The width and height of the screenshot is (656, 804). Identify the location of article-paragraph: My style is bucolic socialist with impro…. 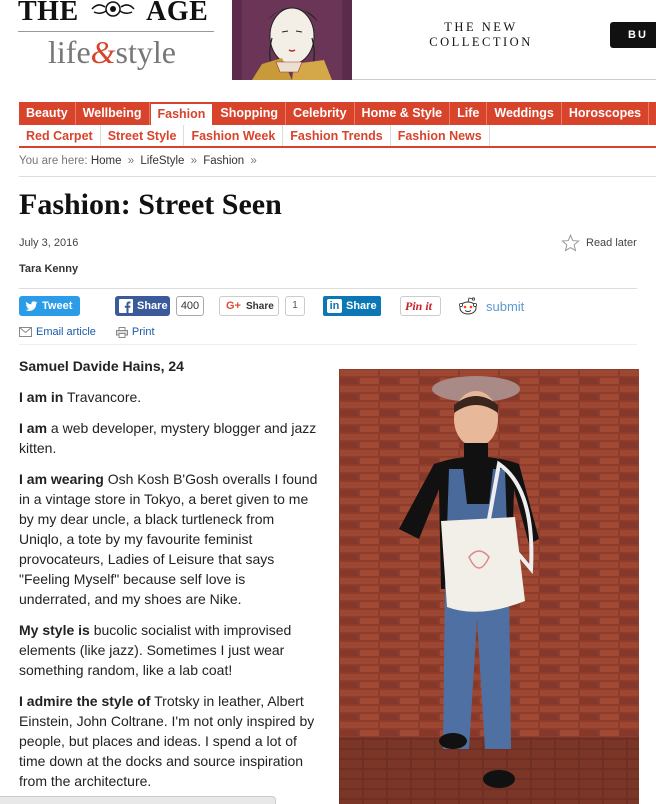
(169, 650).